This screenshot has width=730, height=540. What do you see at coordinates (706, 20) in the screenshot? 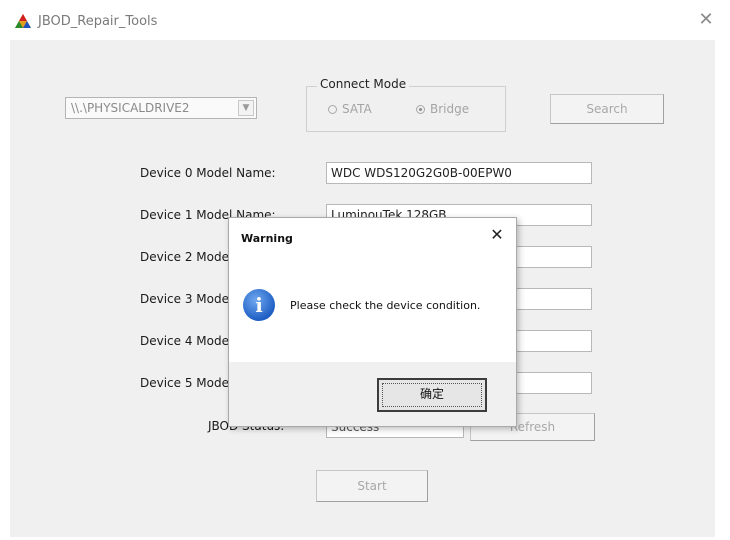
I see `window-close-button: ✕` at bounding box center [706, 20].